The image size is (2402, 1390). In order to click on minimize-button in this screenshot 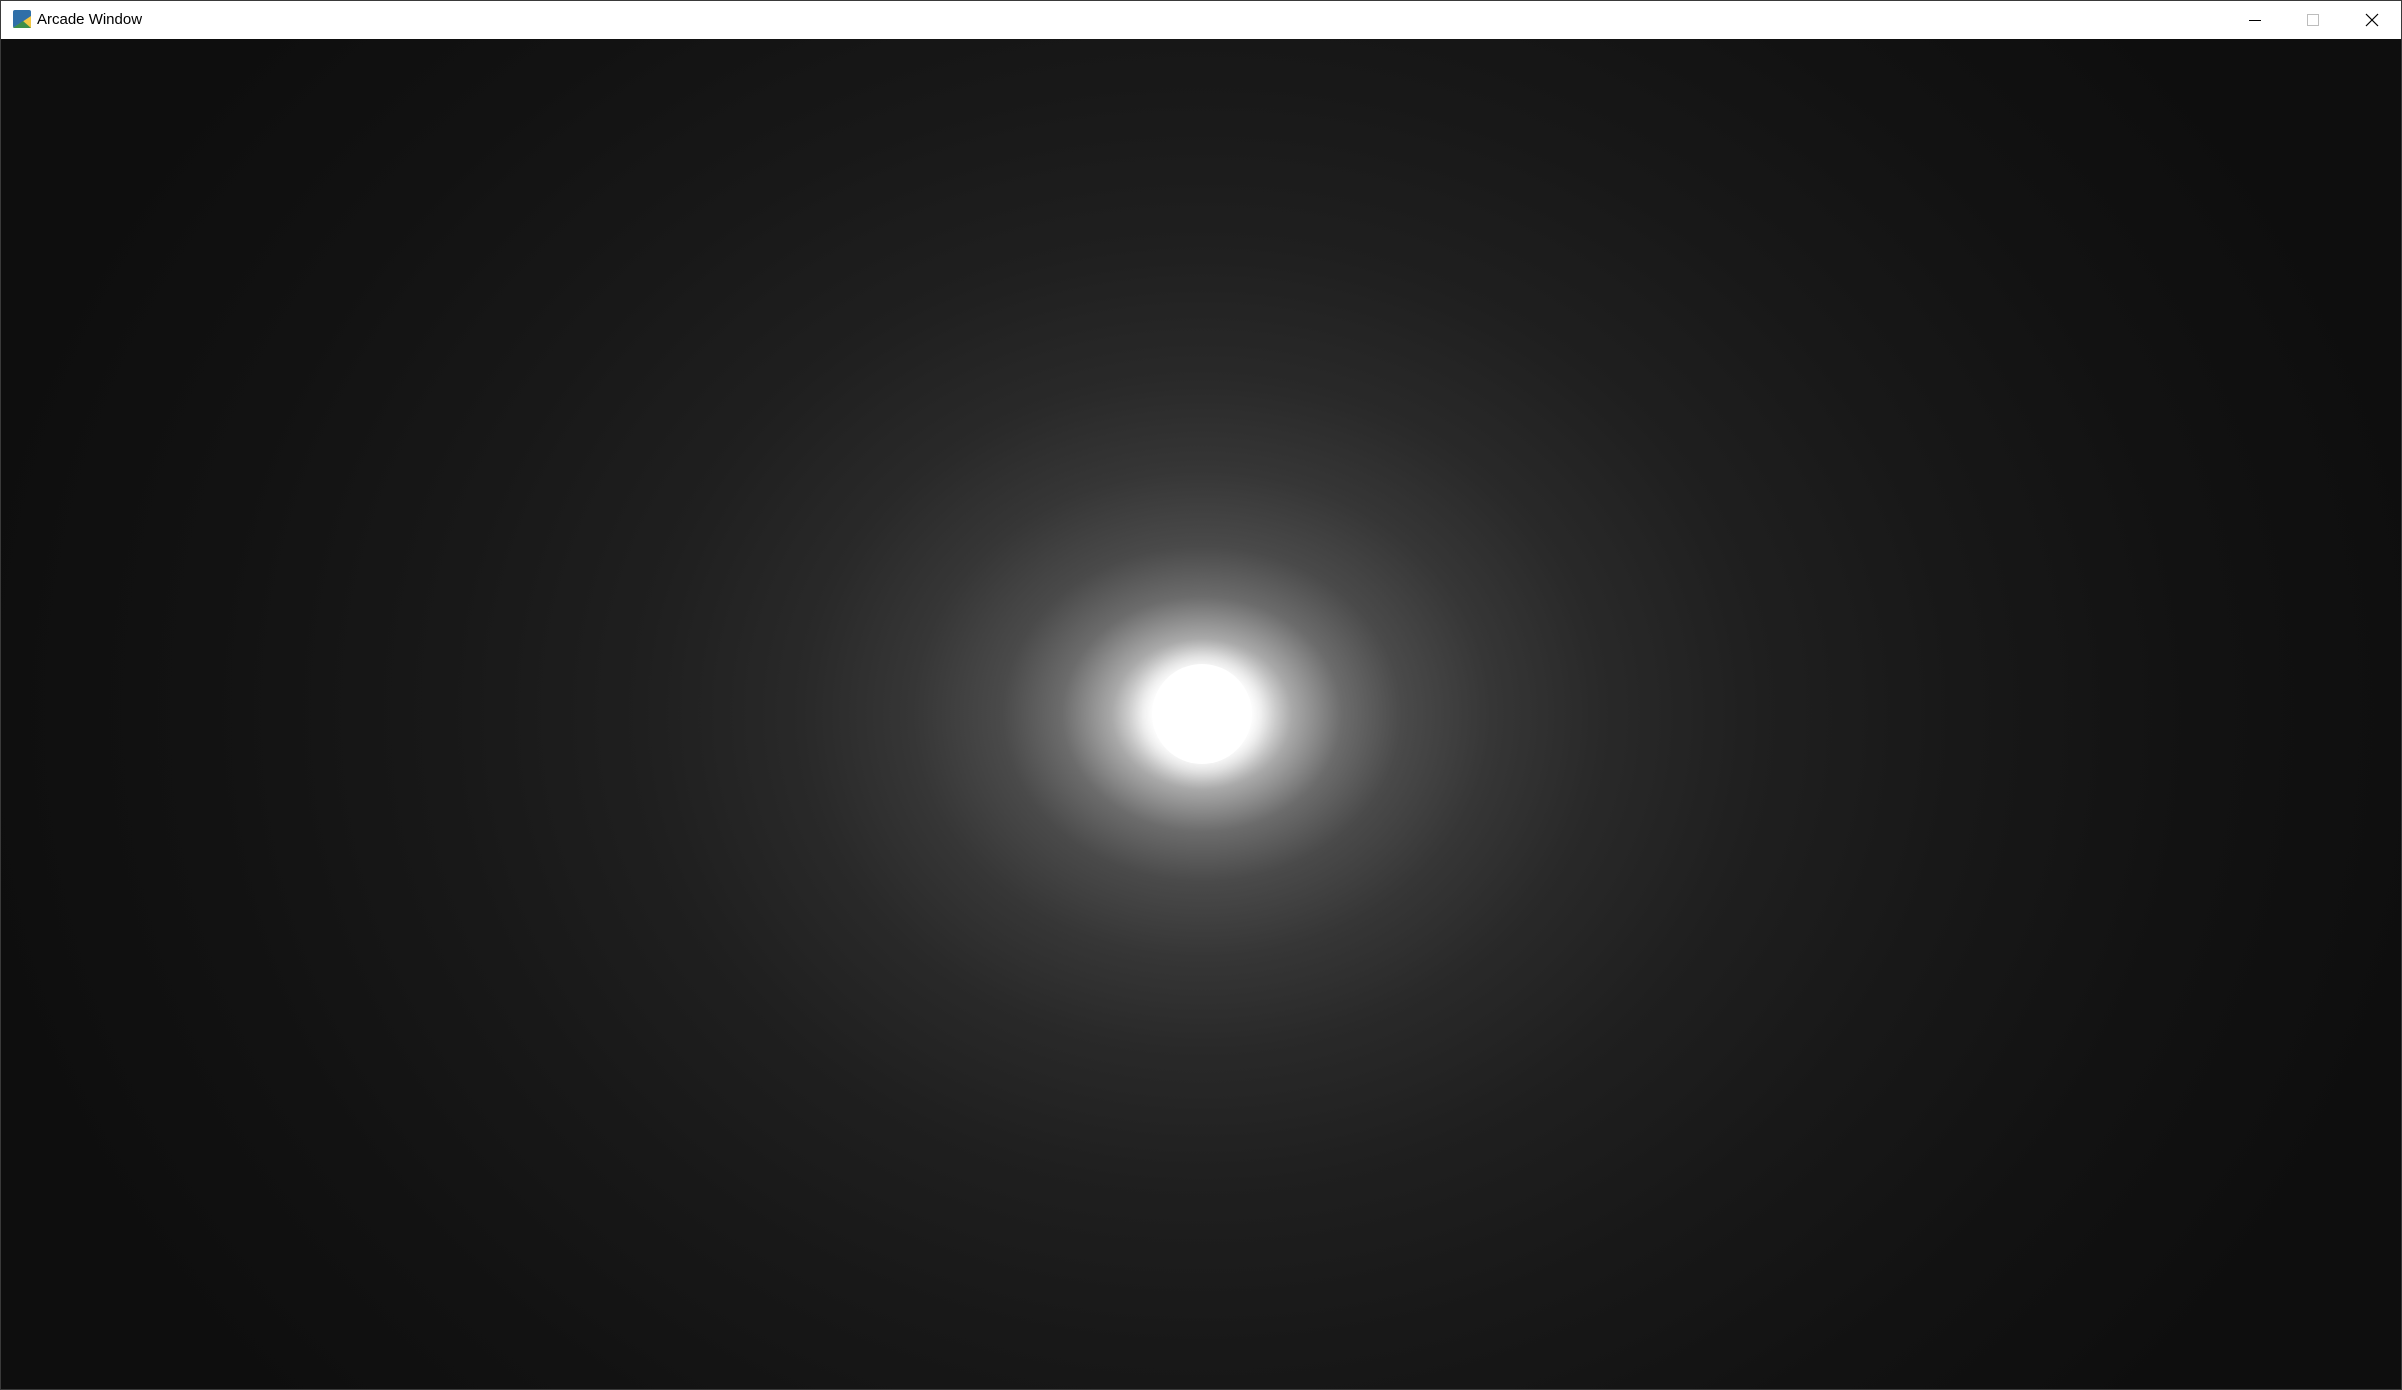, I will do `click(2255, 20)`.